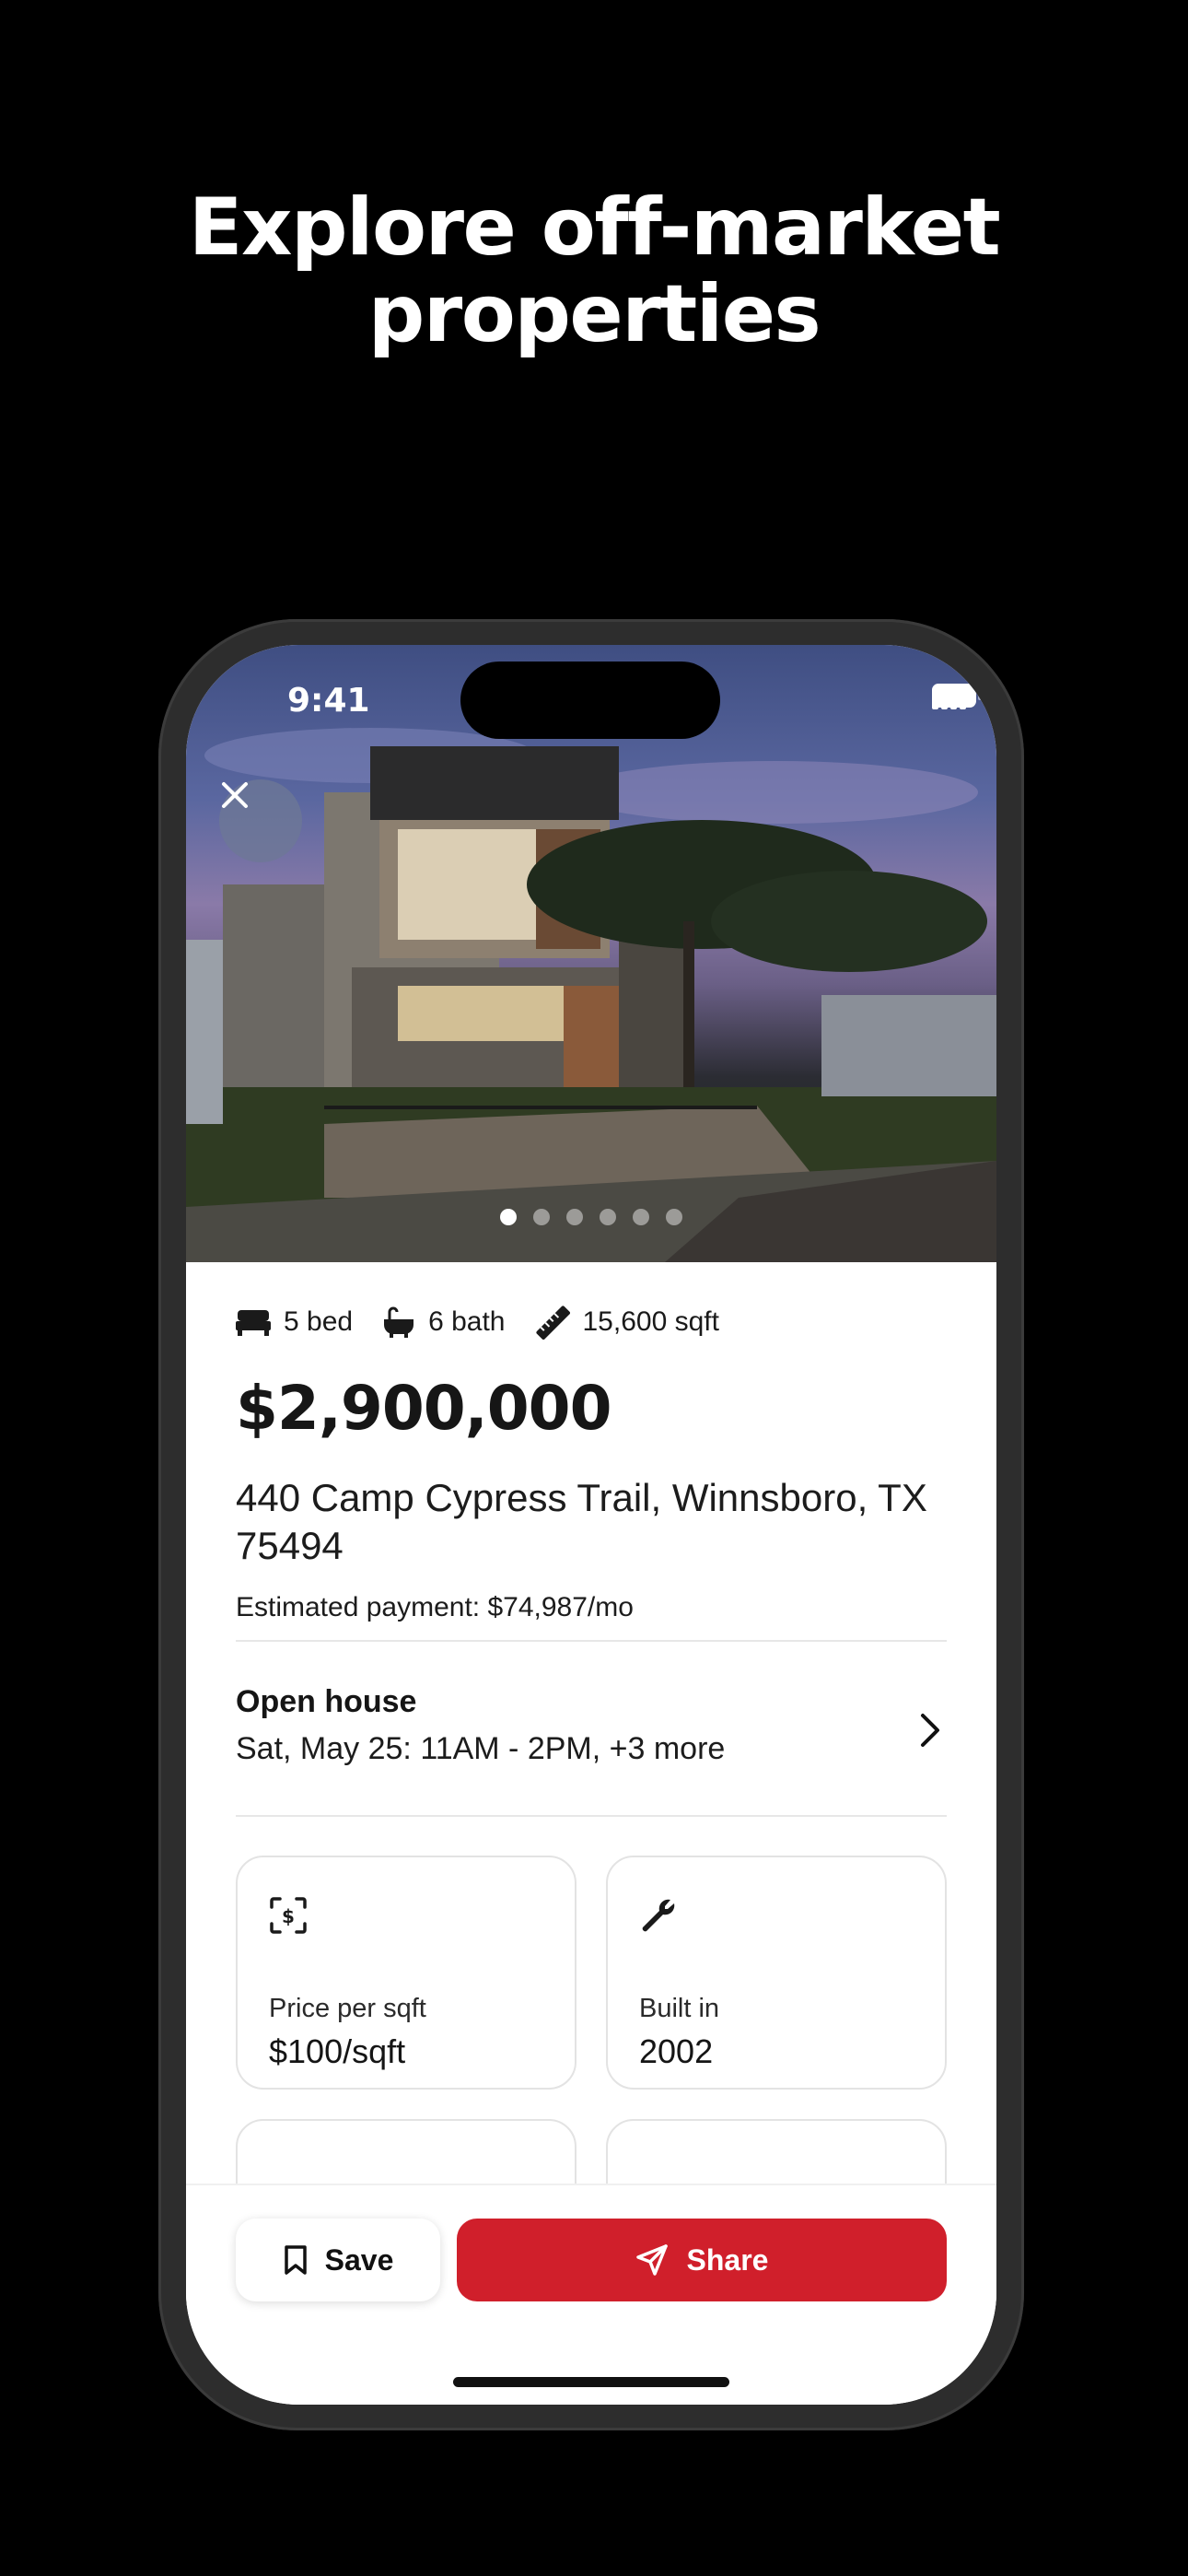  Describe the element at coordinates (295, 2260) in the screenshot. I see `bookmark-icon` at that location.